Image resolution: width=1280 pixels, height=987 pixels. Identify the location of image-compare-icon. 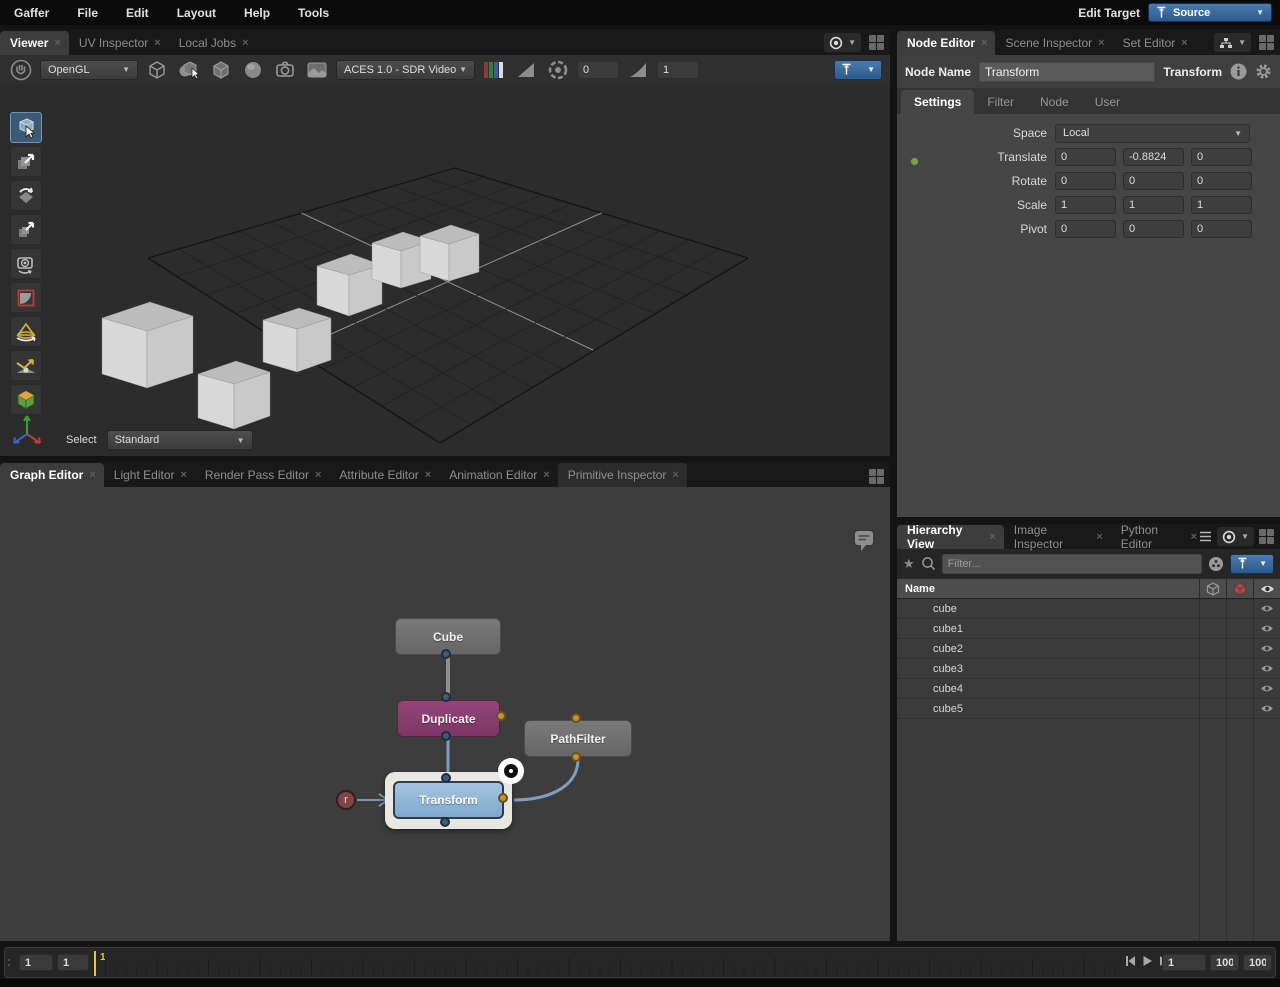
(317, 70).